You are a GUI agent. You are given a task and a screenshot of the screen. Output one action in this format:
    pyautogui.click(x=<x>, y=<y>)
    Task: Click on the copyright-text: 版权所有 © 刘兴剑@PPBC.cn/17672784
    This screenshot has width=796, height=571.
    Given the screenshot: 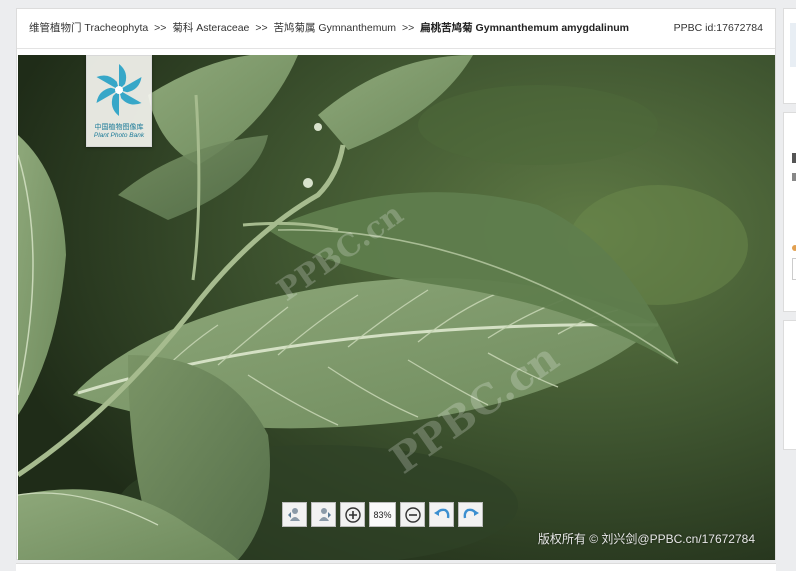 What is the action you would take?
    pyautogui.click(x=646, y=539)
    